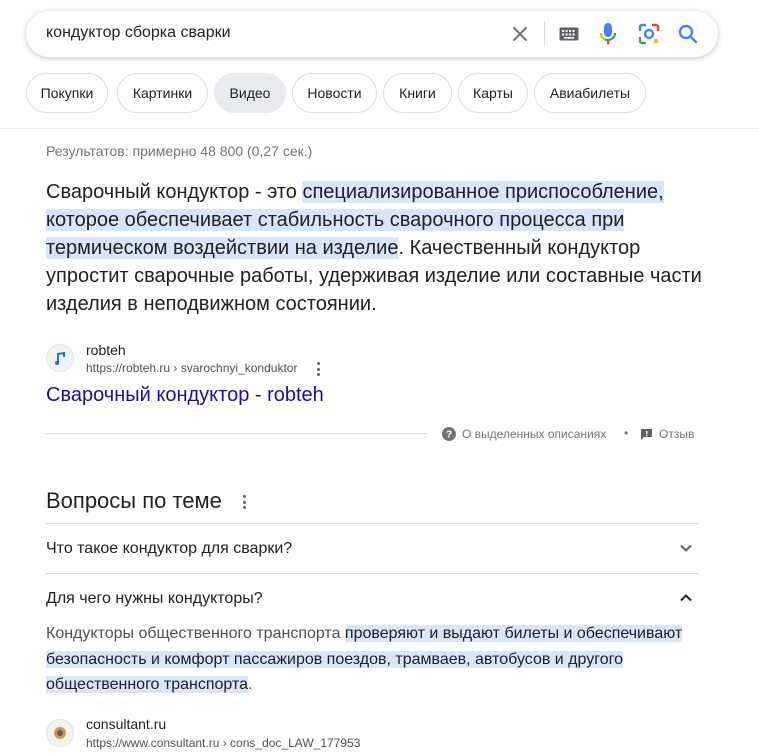 The height and width of the screenshot is (756, 759). Describe the element at coordinates (417, 93) in the screenshot. I see `chip-books: Книги` at that location.